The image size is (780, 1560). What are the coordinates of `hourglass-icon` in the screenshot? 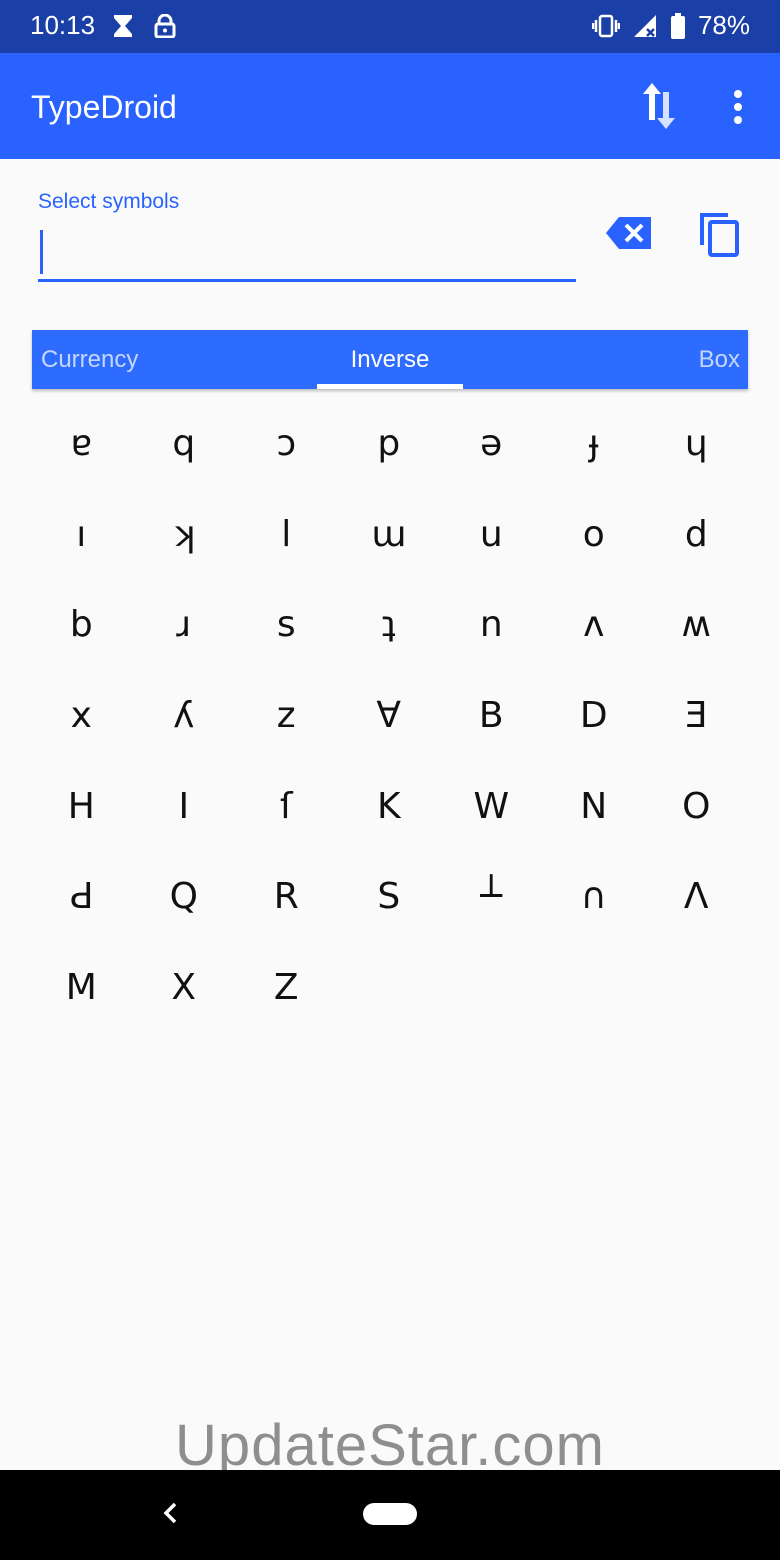 It's located at (123, 26).